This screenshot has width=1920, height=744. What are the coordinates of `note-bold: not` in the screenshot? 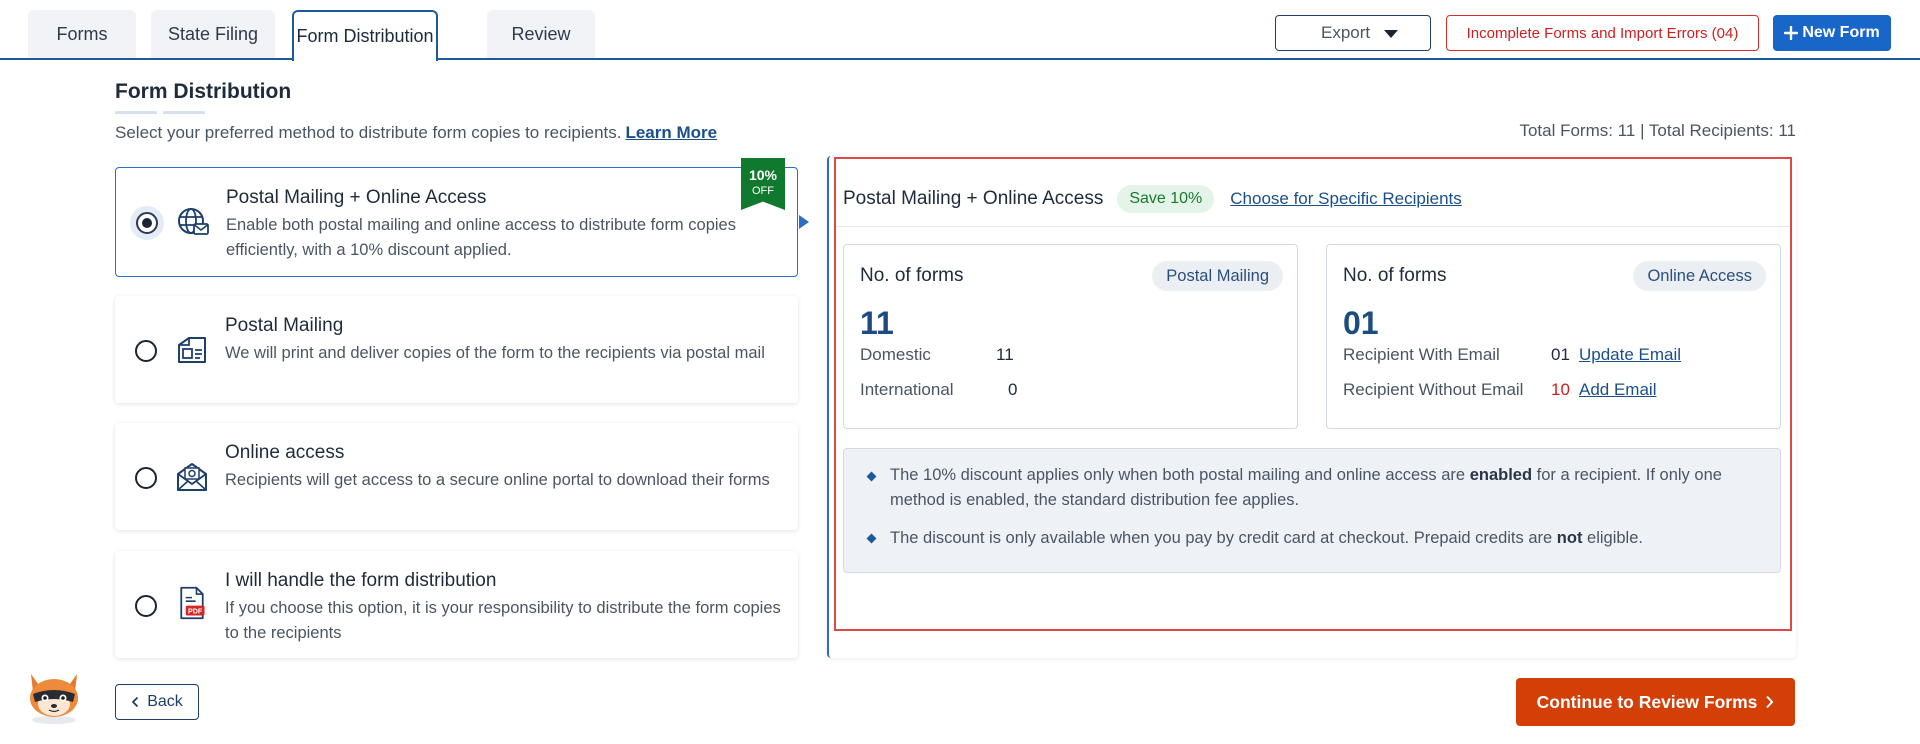 It's located at (1569, 538).